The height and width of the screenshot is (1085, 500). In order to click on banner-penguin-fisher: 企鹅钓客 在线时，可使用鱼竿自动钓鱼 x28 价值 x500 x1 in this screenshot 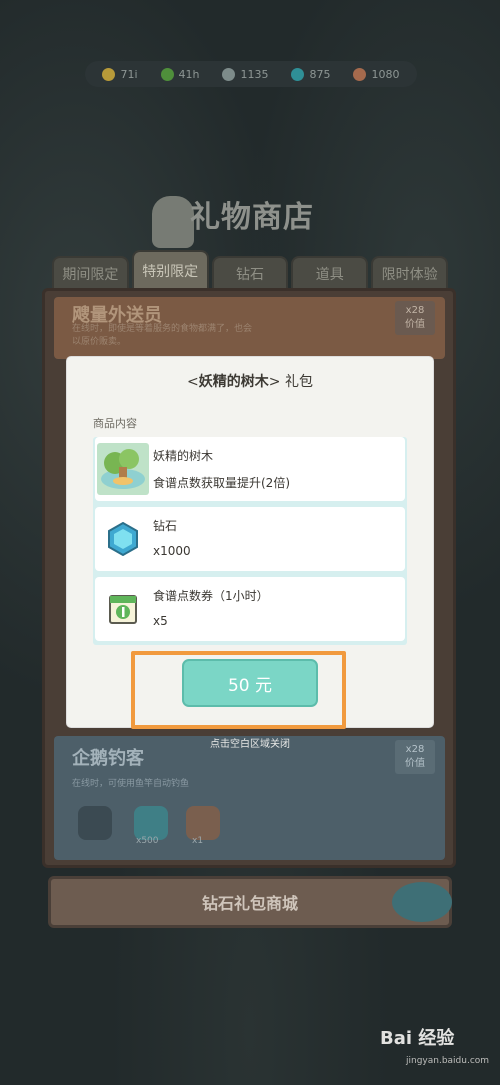, I will do `click(249, 798)`.